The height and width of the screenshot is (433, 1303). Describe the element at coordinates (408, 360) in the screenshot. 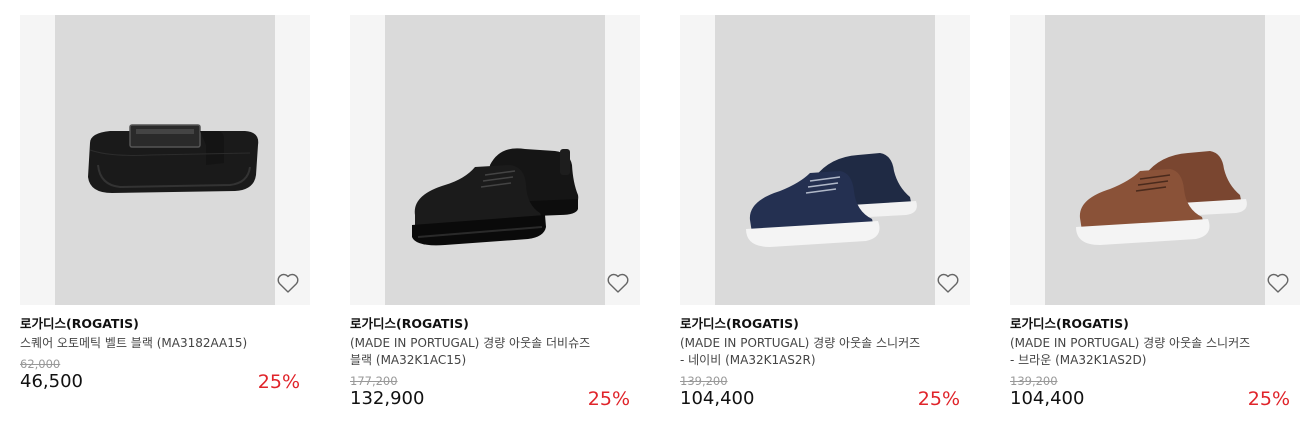

I see `product-name-line: 블랙 (MA32K1AC15)` at that location.